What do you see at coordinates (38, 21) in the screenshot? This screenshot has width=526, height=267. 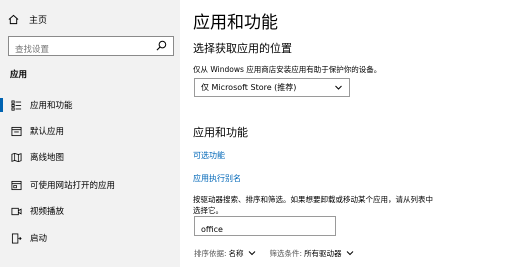 I see `home-label: 主页` at bounding box center [38, 21].